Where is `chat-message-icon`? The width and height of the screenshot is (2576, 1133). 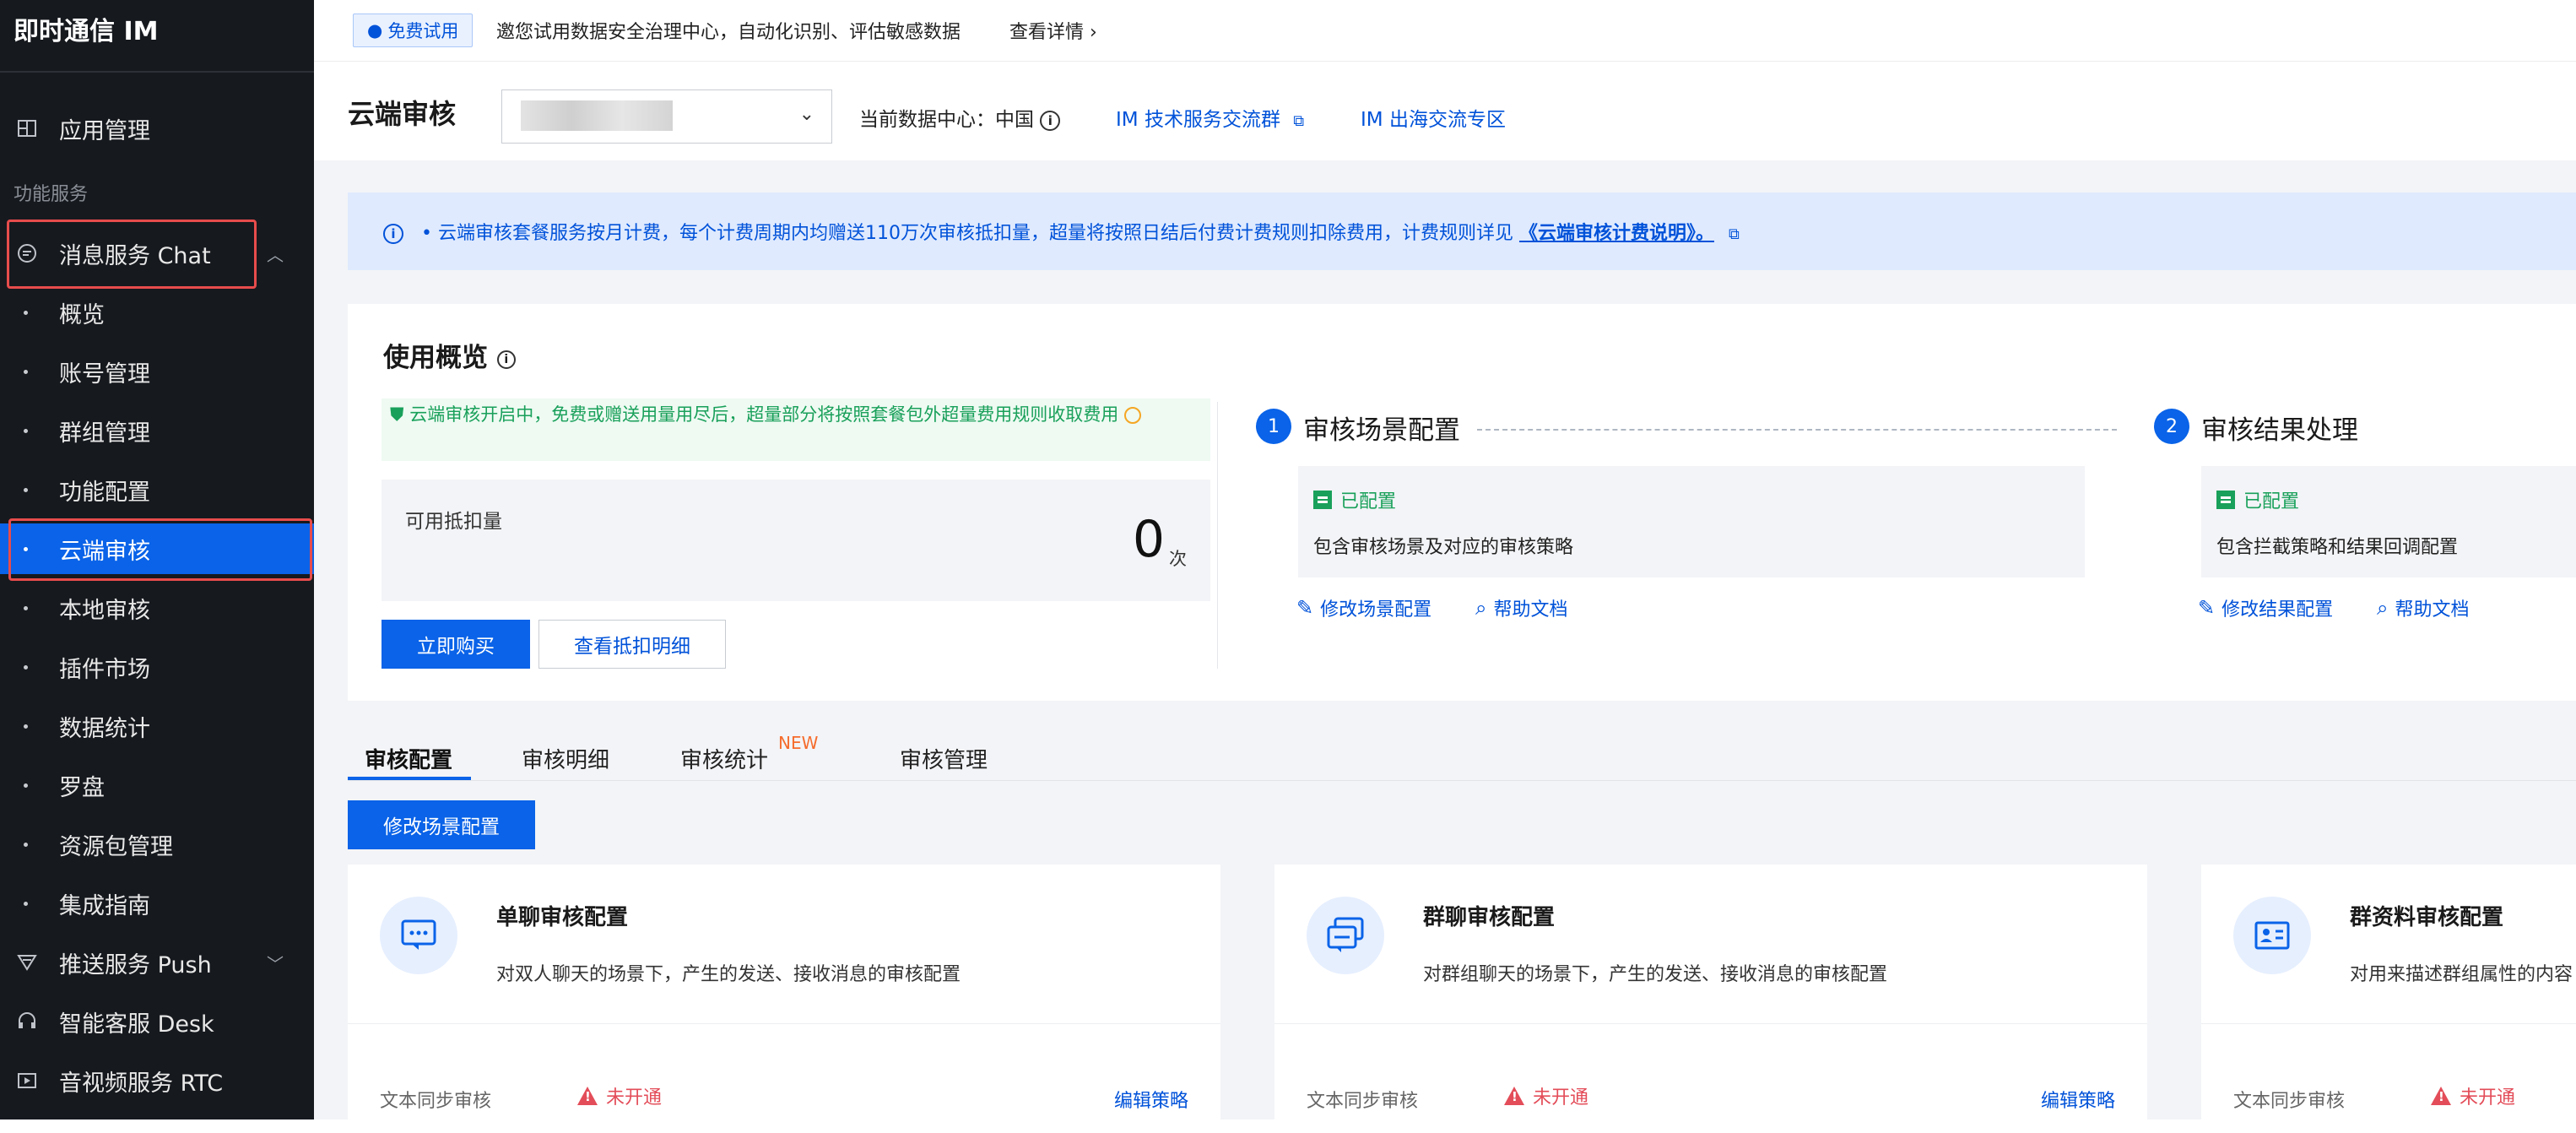 chat-message-icon is located at coordinates (418, 935).